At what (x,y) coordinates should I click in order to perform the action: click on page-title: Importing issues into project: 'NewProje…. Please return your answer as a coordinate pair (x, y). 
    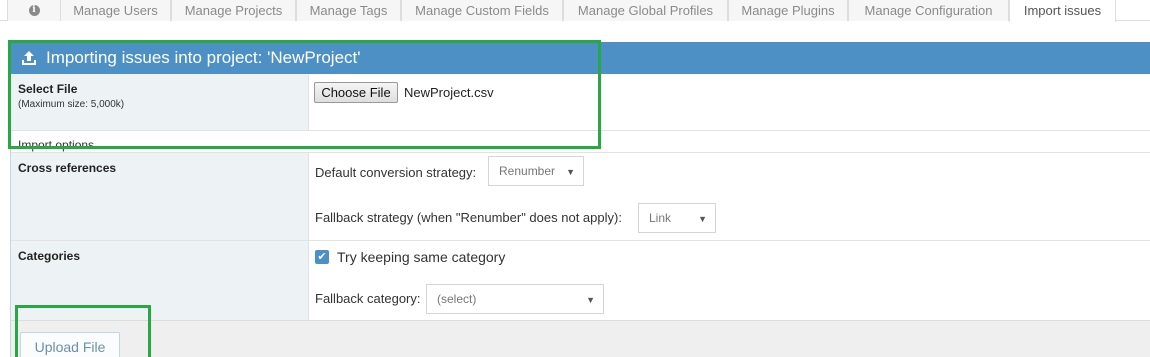
    Looking at the image, I should click on (203, 57).